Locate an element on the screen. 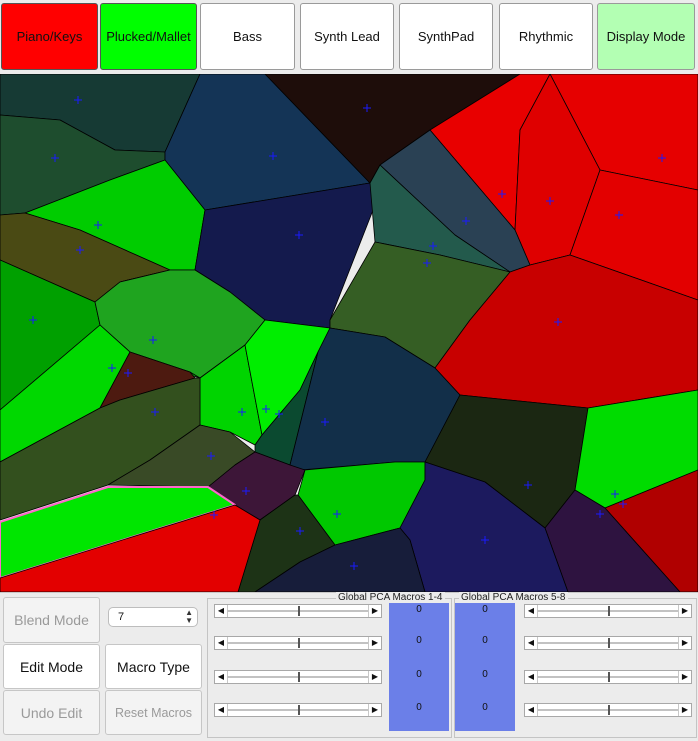  macro-3-value: 0 is located at coordinates (419, 674).